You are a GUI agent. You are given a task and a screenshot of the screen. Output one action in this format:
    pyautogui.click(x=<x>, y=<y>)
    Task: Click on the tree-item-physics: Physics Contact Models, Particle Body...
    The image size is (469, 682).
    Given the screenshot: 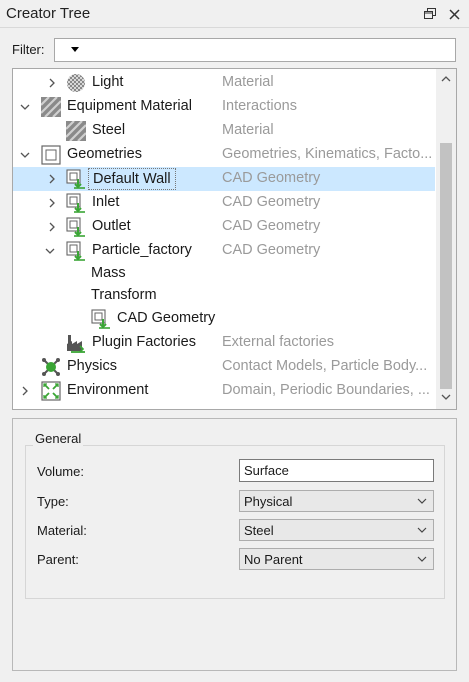 What is the action you would take?
    pyautogui.click(x=224, y=367)
    